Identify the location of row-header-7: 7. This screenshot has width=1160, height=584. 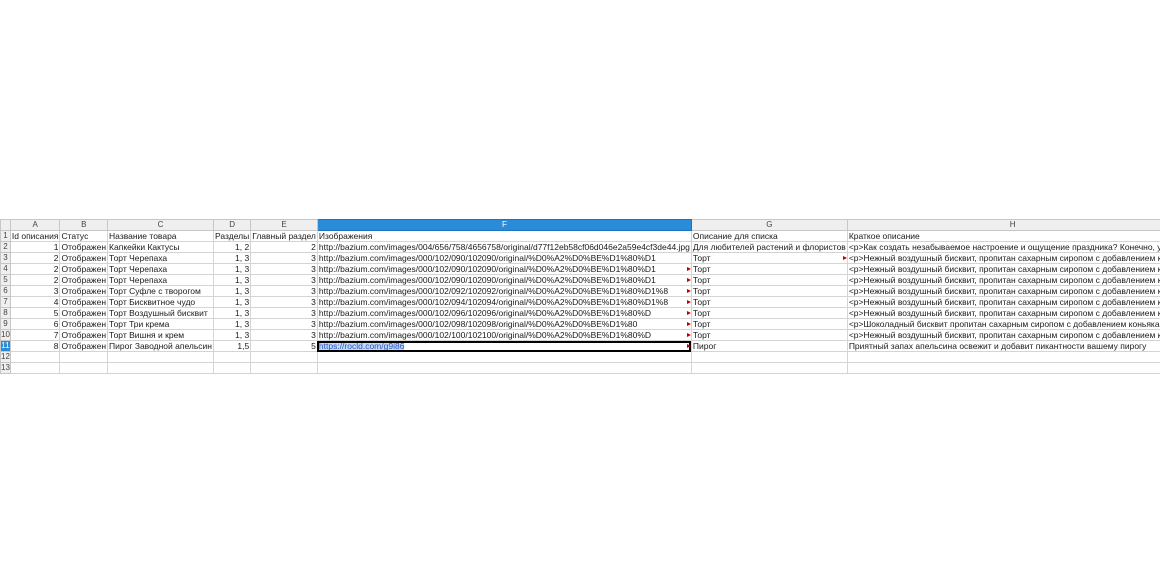
(5, 302).